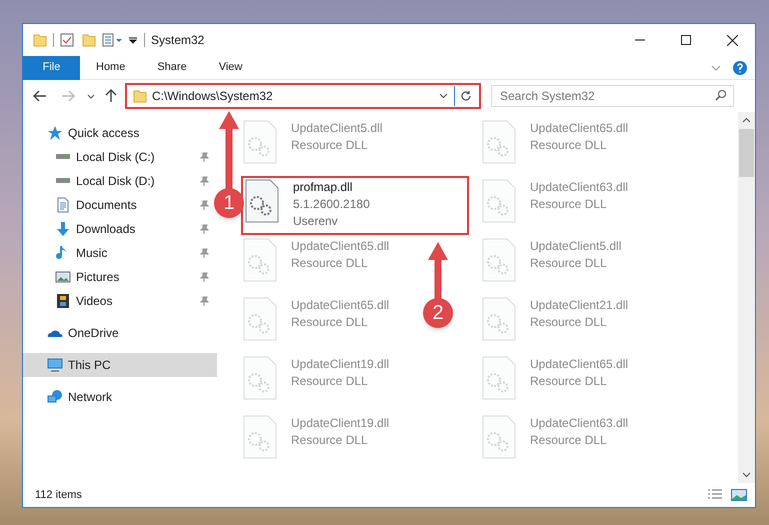  What do you see at coordinates (746, 297) in the screenshot?
I see `scrollbar` at bounding box center [746, 297].